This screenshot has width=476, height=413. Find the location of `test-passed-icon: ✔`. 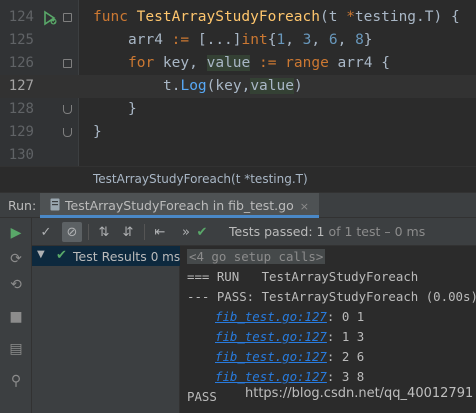

test-passed-icon: ✔ is located at coordinates (202, 232).